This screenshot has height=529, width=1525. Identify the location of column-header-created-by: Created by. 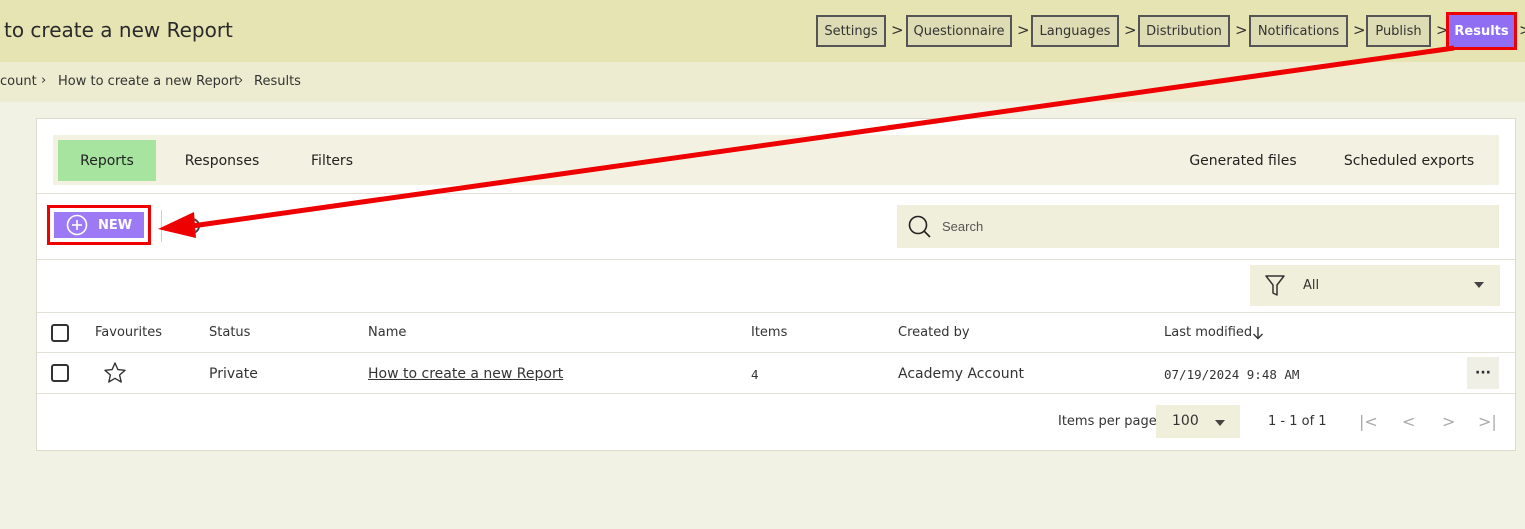
(934, 332).